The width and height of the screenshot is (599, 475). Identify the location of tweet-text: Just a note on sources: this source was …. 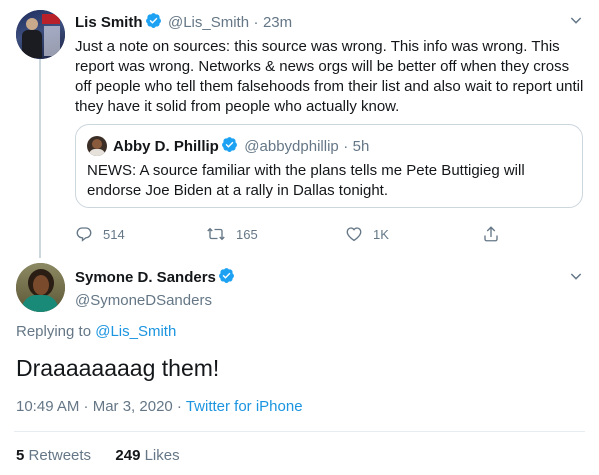
(329, 76).